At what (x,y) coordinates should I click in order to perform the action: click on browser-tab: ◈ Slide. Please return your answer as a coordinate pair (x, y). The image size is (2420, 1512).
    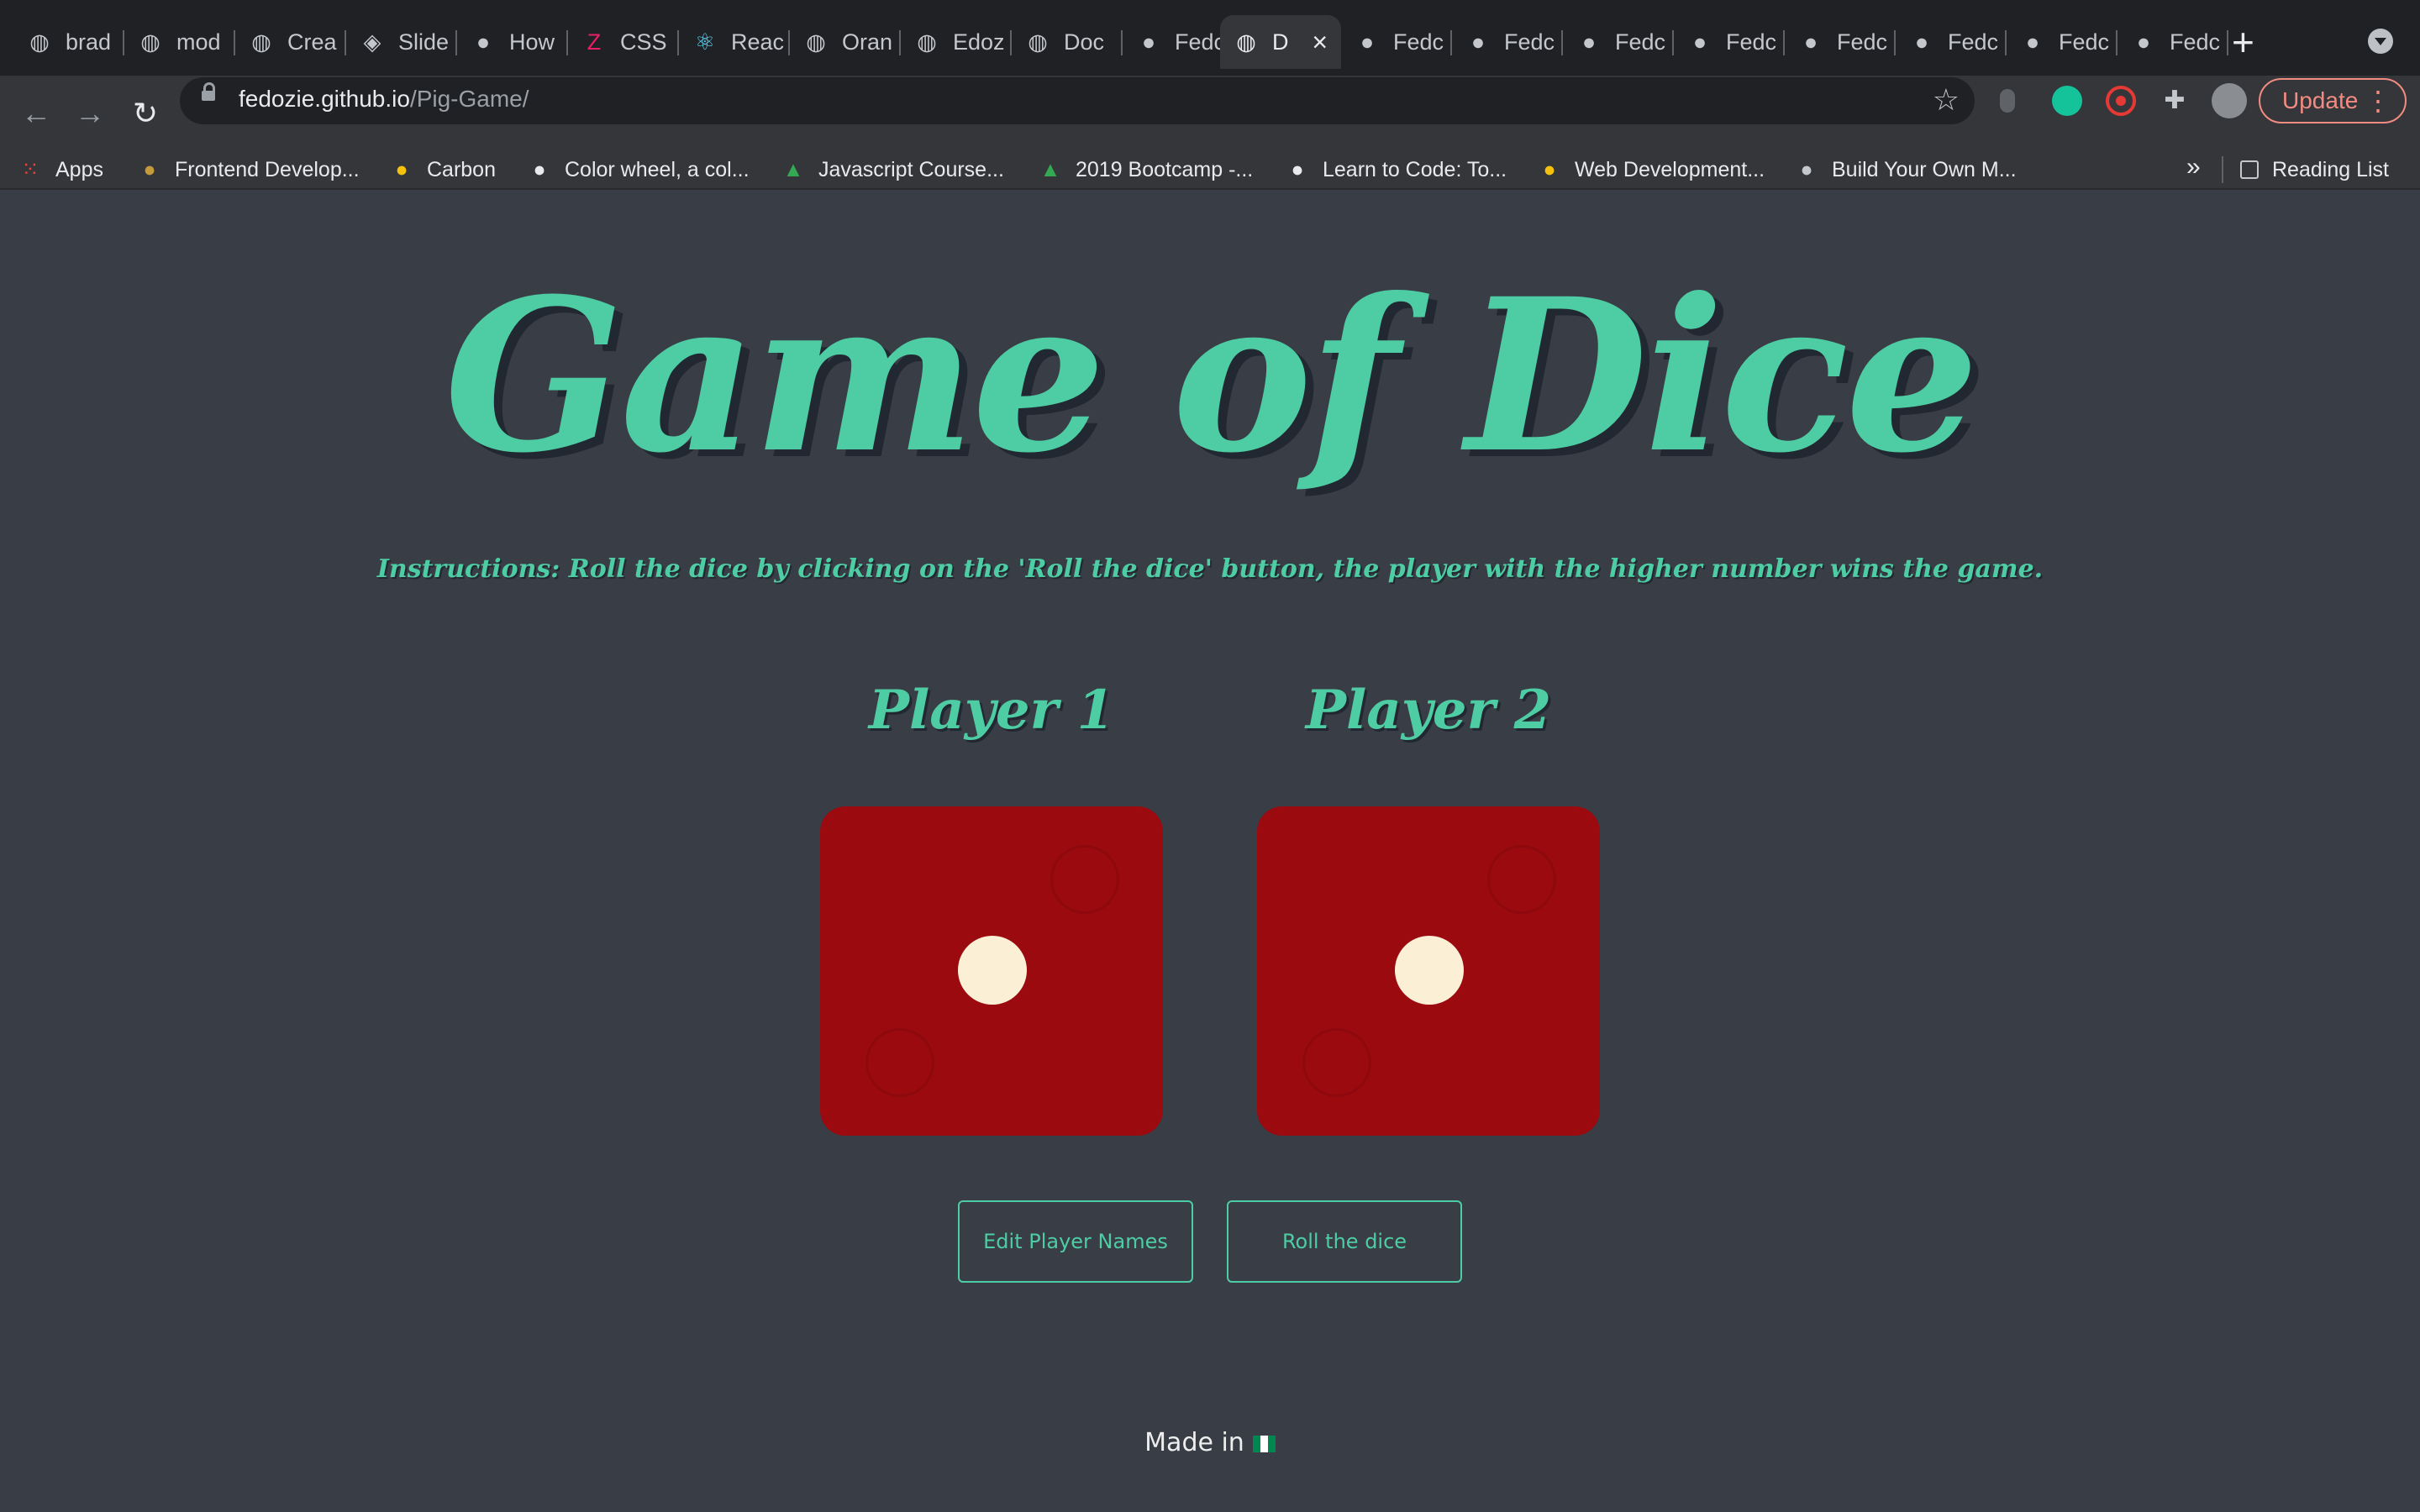
    Looking at the image, I should click on (401, 42).